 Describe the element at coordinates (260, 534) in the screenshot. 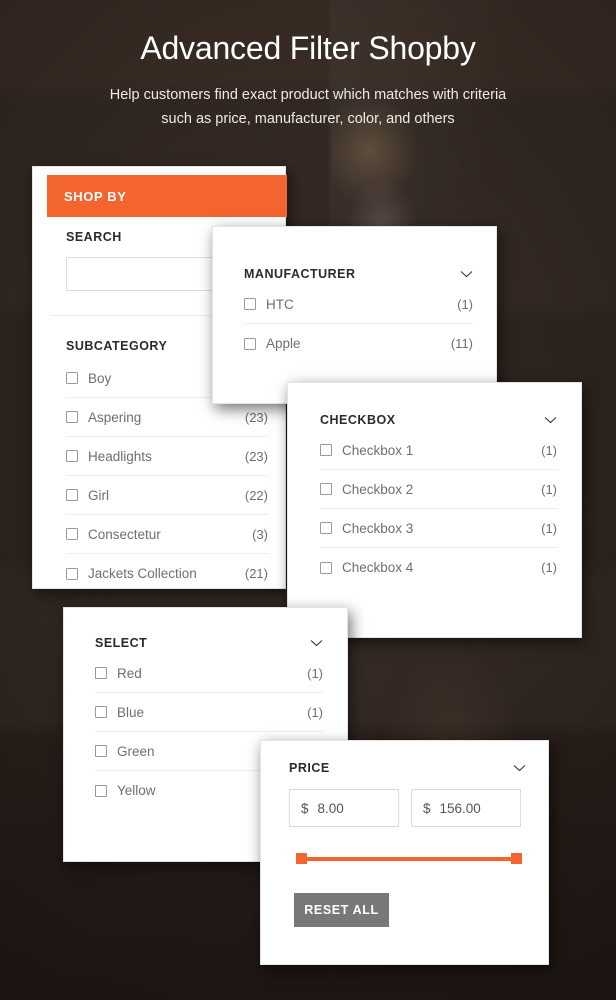

I see `option-count: (3)` at that location.